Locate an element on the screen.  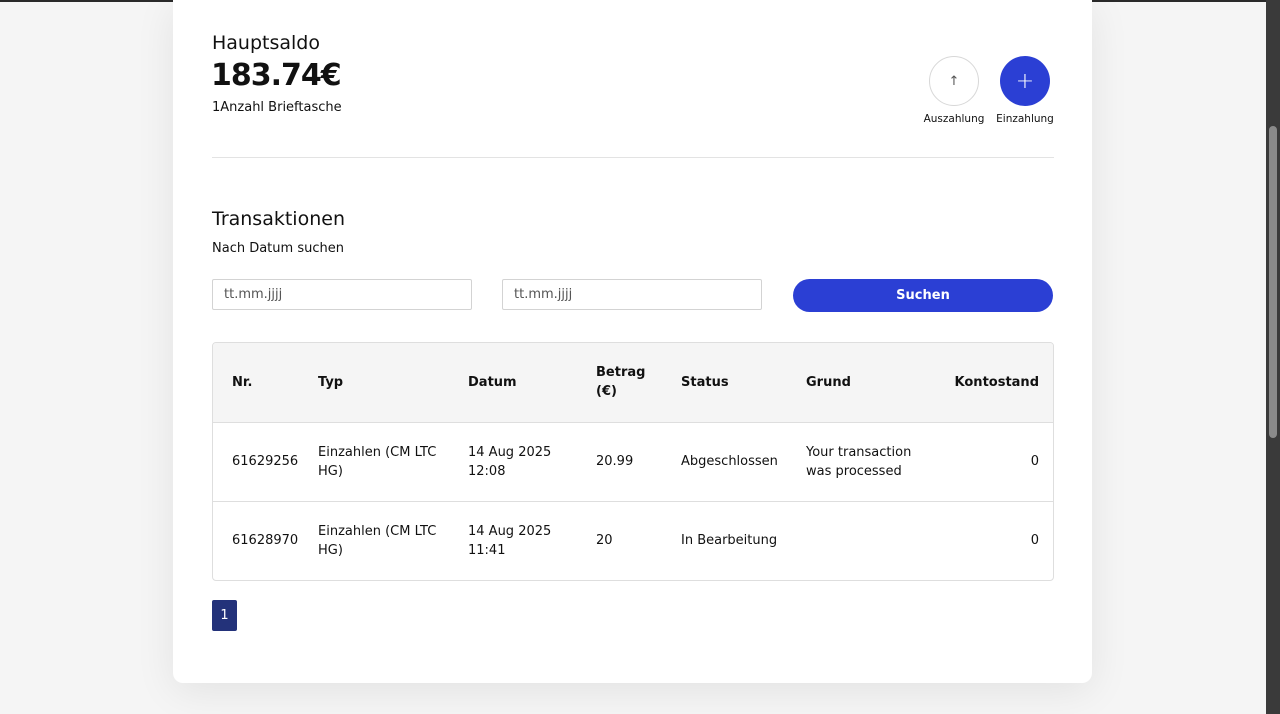
balance-label: Hauptsaldo is located at coordinates (266, 43).